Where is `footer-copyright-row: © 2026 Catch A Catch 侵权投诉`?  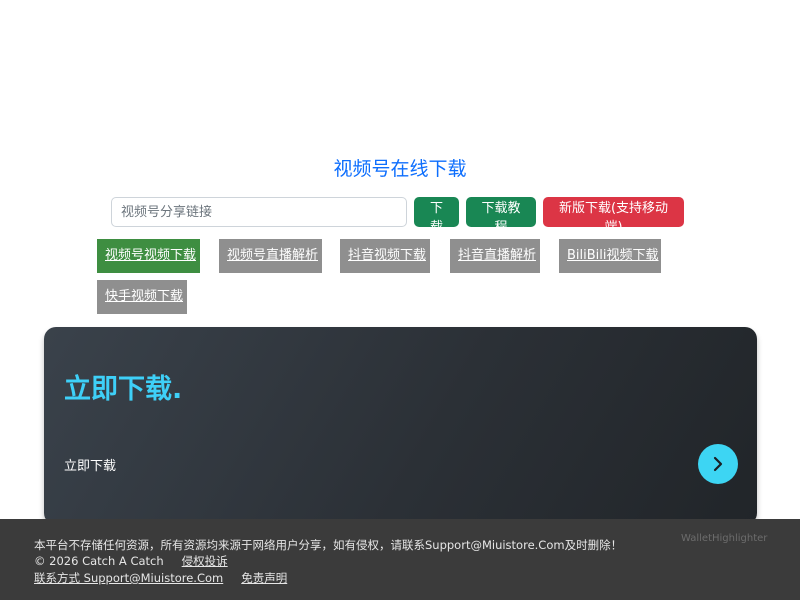 footer-copyright-row: © 2026 Catch A Catch 侵权投诉 is located at coordinates (131, 561).